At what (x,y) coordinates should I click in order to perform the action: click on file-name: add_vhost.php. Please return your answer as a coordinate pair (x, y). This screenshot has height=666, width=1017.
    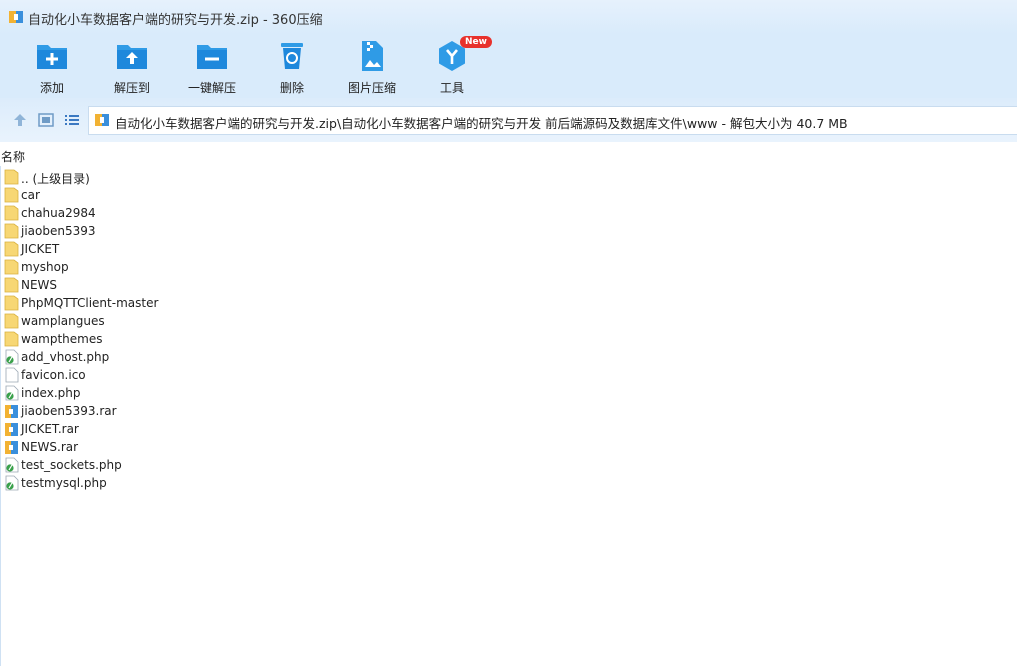
    Looking at the image, I should click on (65, 357).